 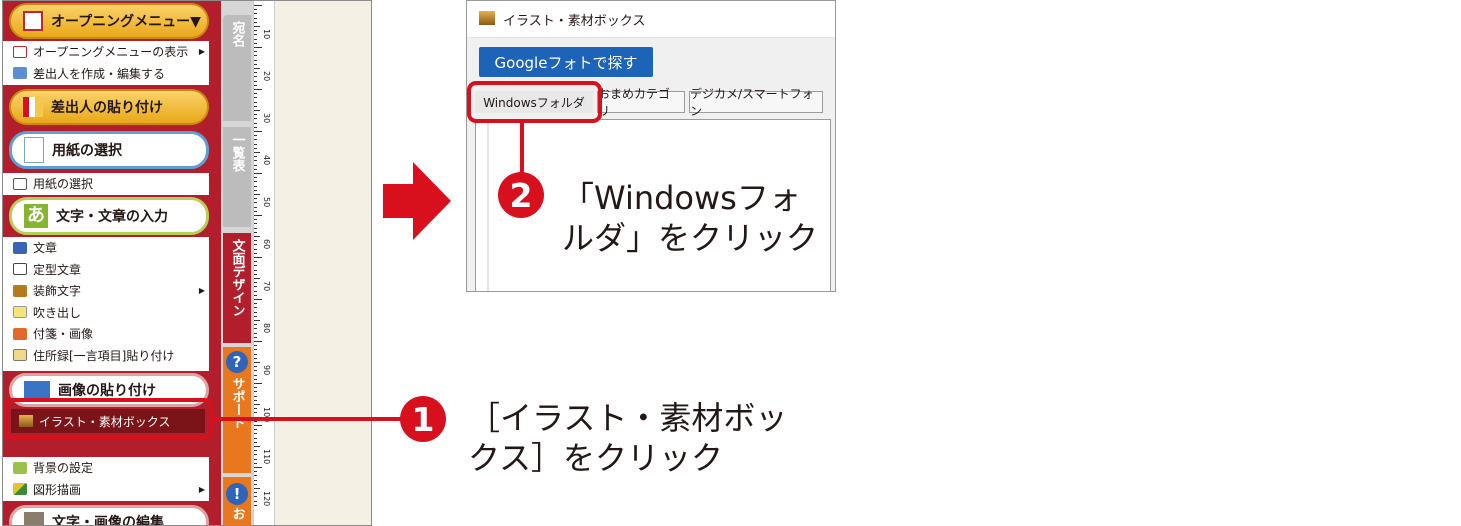 I want to click on tab-address: 宛名, so click(x=237, y=68).